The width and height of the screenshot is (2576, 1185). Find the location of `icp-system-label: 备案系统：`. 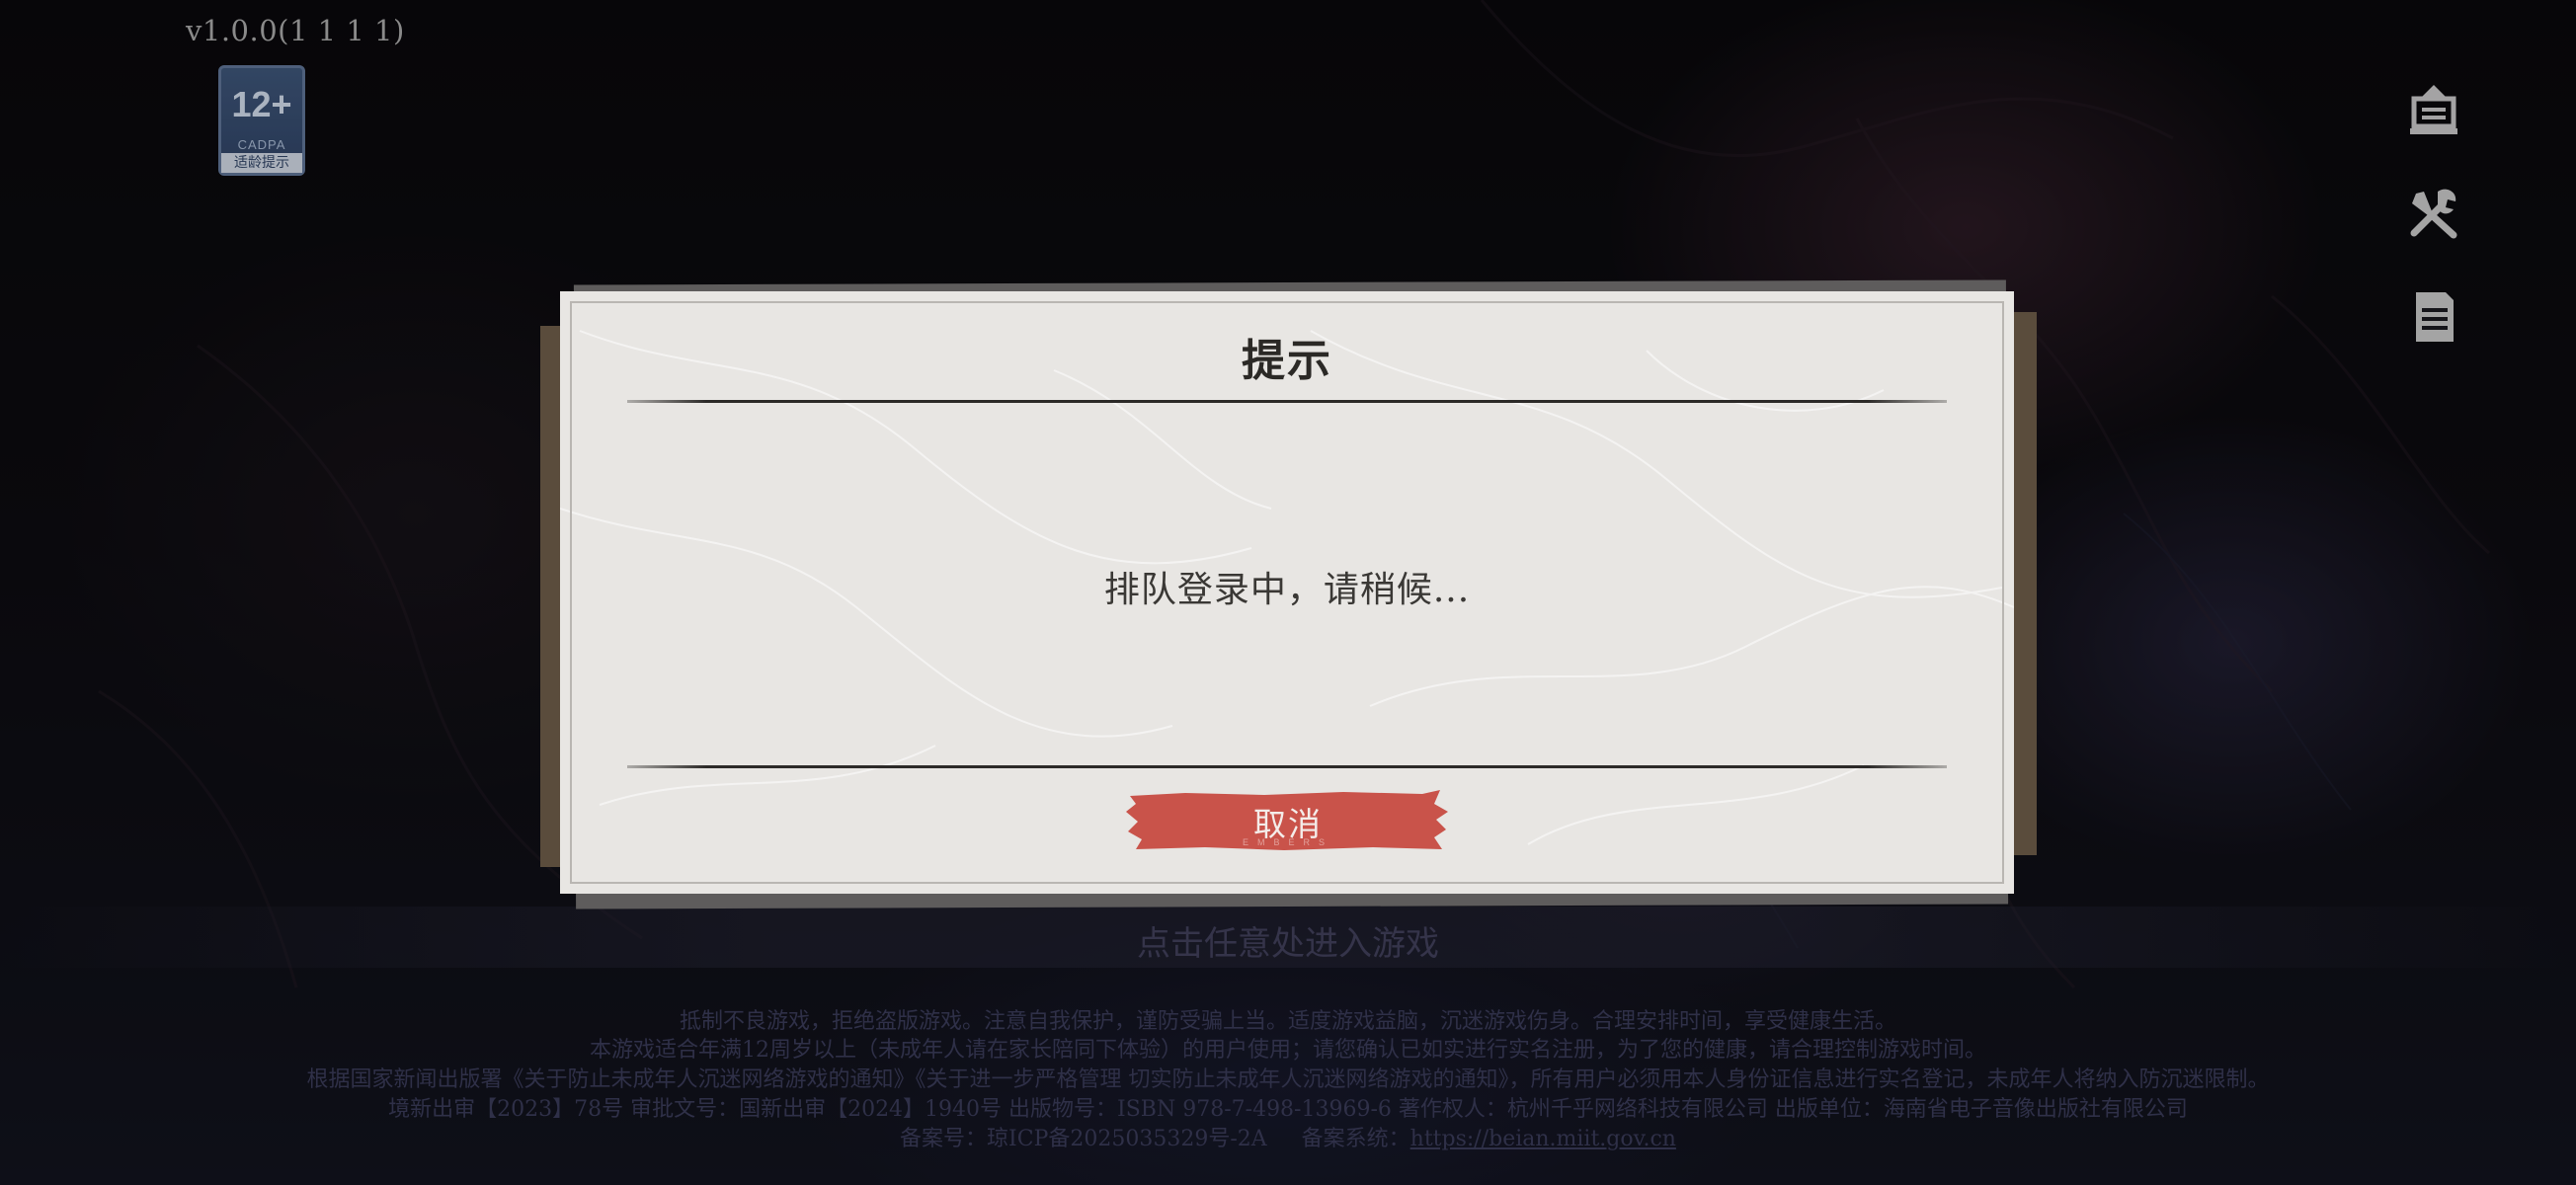

icp-system-label: 备案系统： is located at coordinates (1355, 1139).